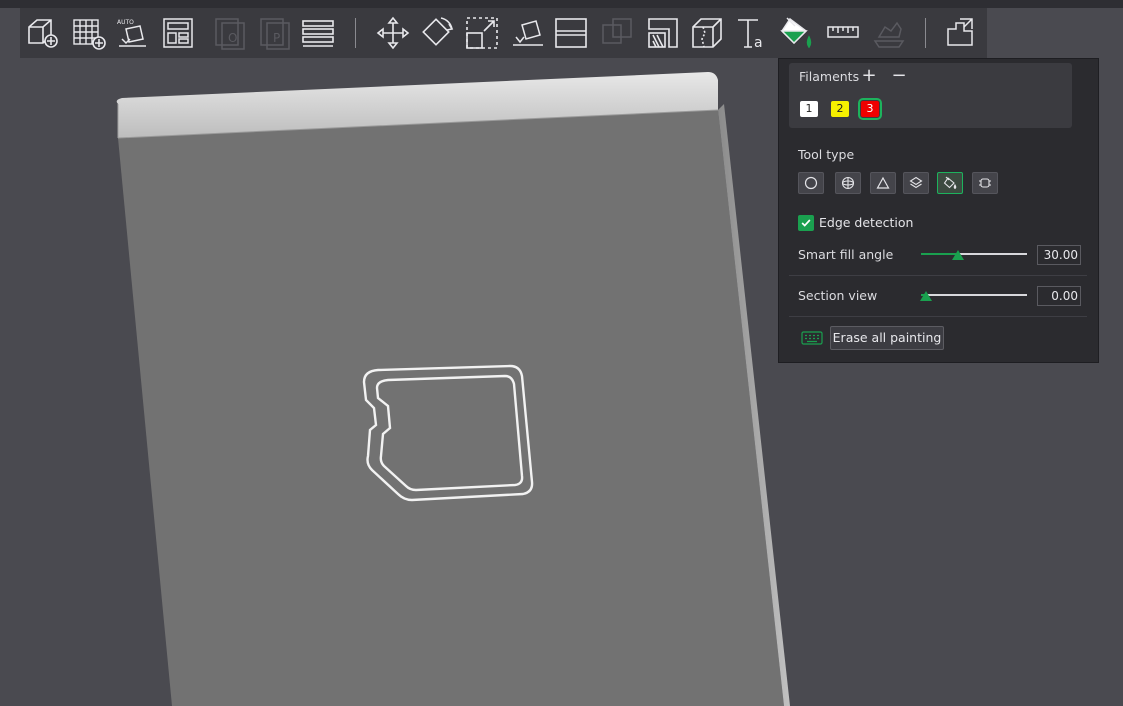 The height and width of the screenshot is (706, 1123). Describe the element at coordinates (883, 183) in the screenshot. I see `triangle-tool-icon` at that location.